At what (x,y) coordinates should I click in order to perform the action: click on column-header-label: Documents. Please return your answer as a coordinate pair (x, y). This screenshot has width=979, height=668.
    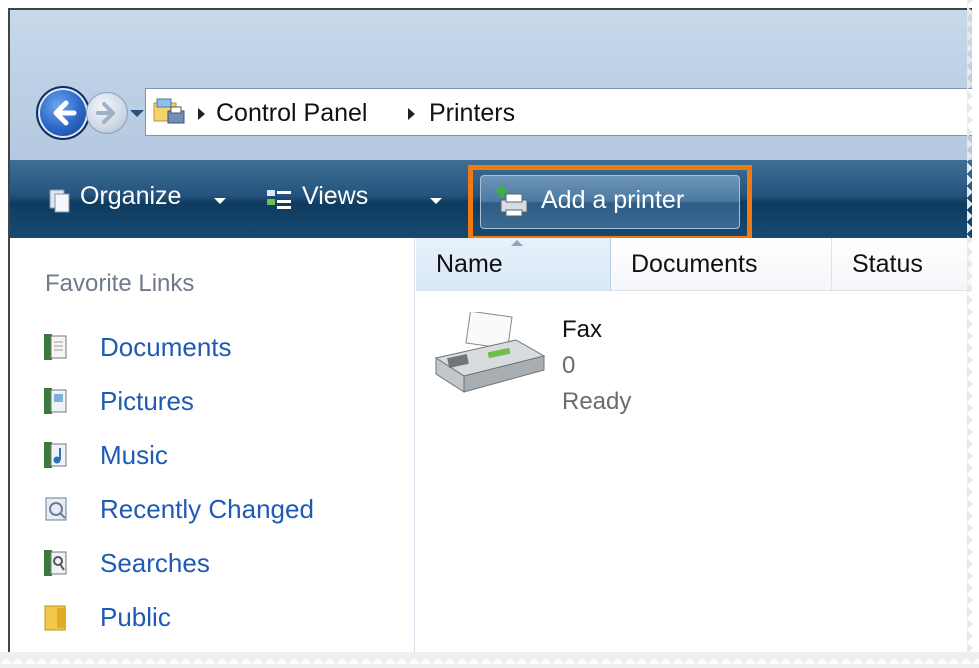
    Looking at the image, I should click on (694, 264).